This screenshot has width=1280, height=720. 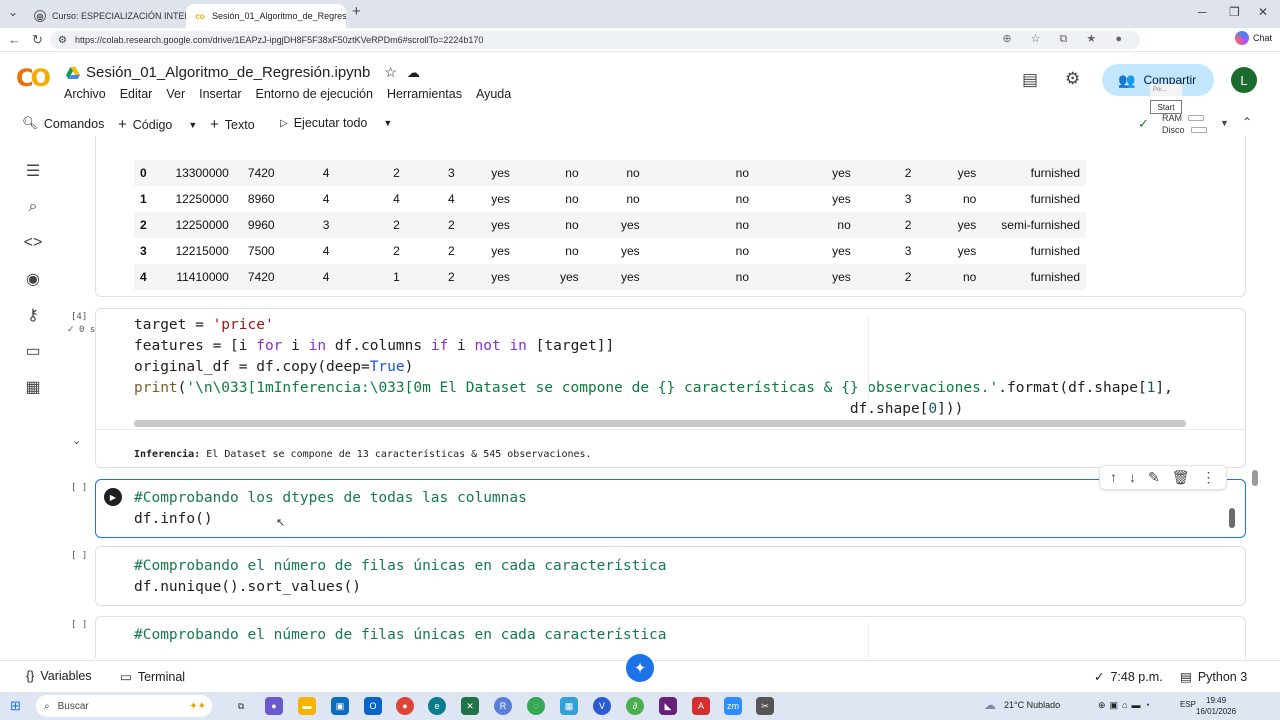 What do you see at coordinates (241, 706) in the screenshot?
I see `task-view-icon: ⧉` at bounding box center [241, 706].